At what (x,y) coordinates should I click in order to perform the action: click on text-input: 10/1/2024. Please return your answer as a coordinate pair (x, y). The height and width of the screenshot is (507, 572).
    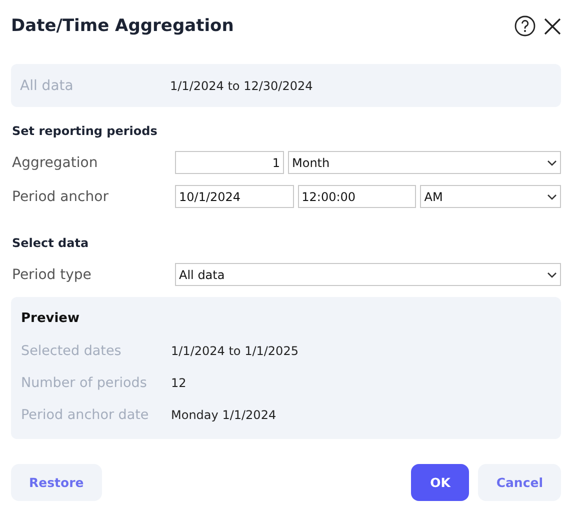
    Looking at the image, I should click on (234, 196).